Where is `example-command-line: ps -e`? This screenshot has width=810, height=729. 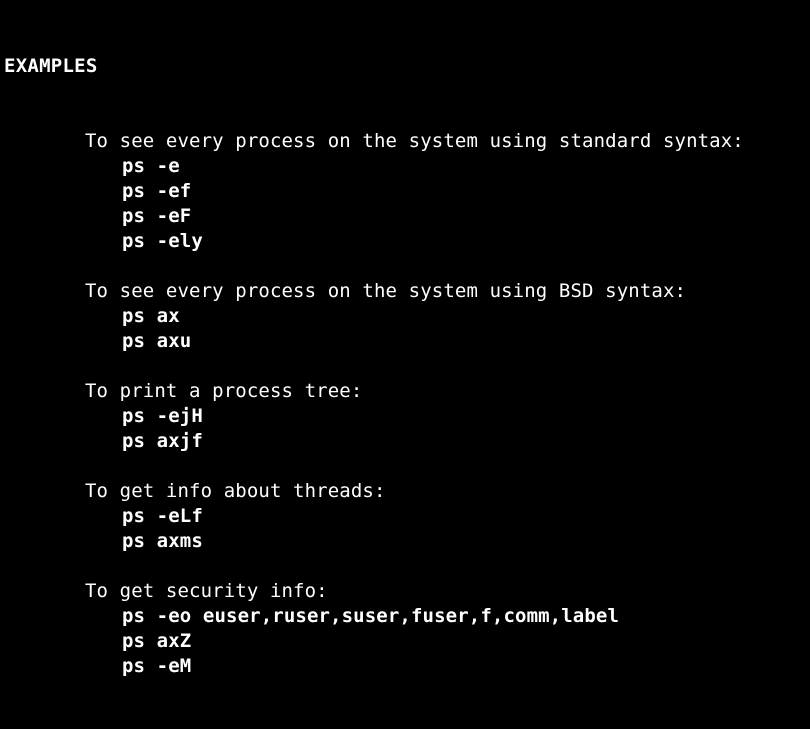 example-command-line: ps -e is located at coordinates (151, 166).